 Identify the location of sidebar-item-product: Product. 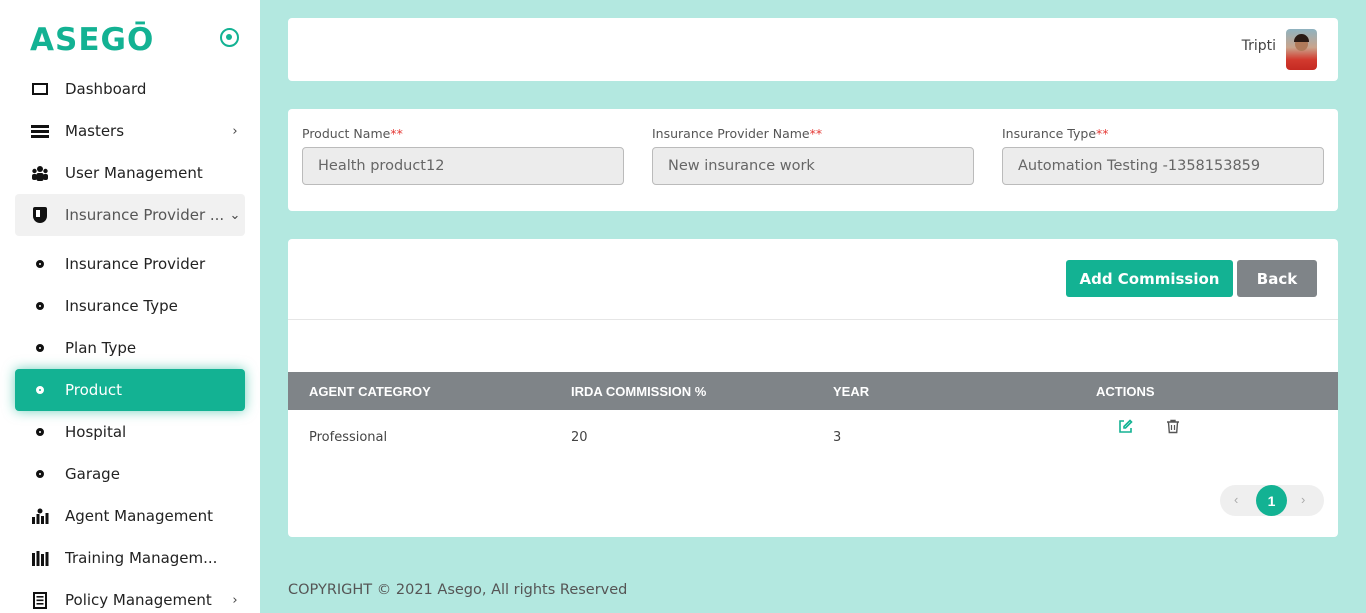
(130, 390).